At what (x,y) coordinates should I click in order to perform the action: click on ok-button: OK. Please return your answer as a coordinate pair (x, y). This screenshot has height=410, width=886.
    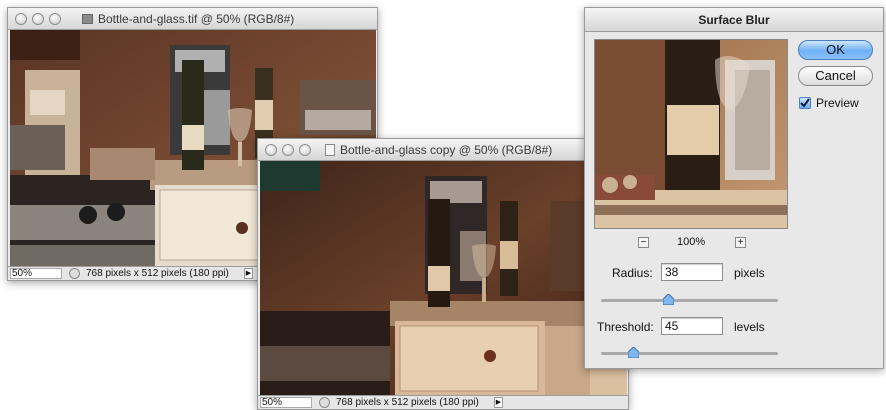
    Looking at the image, I should click on (835, 50).